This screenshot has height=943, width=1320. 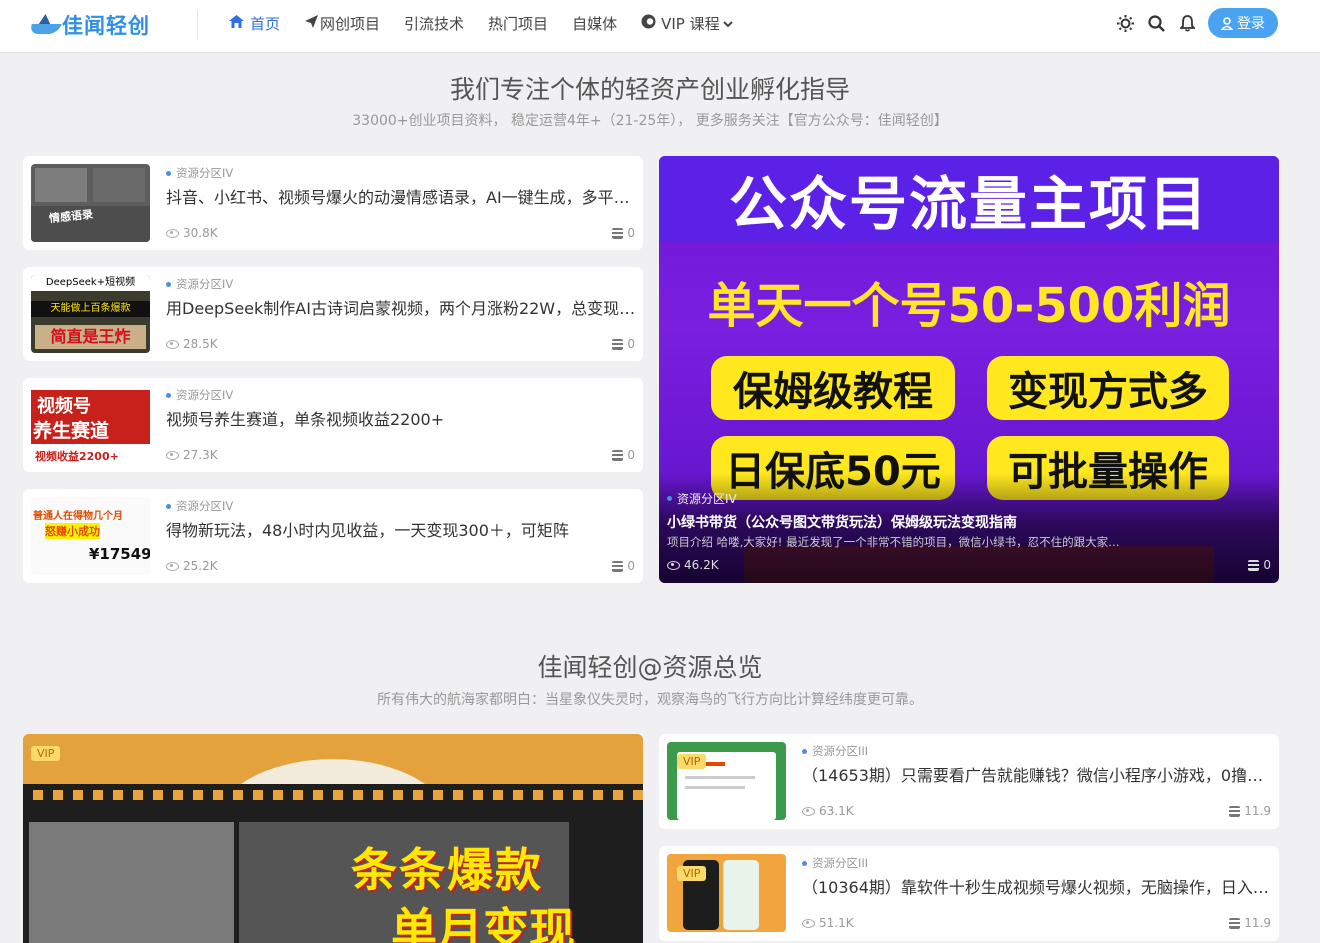 What do you see at coordinates (401, 196) in the screenshot?
I see `post-title: 抖音、小红书、视频号爆火的动漫情感语录，AI一键生成，多平台适用，零成本轻松变现` at bounding box center [401, 196].